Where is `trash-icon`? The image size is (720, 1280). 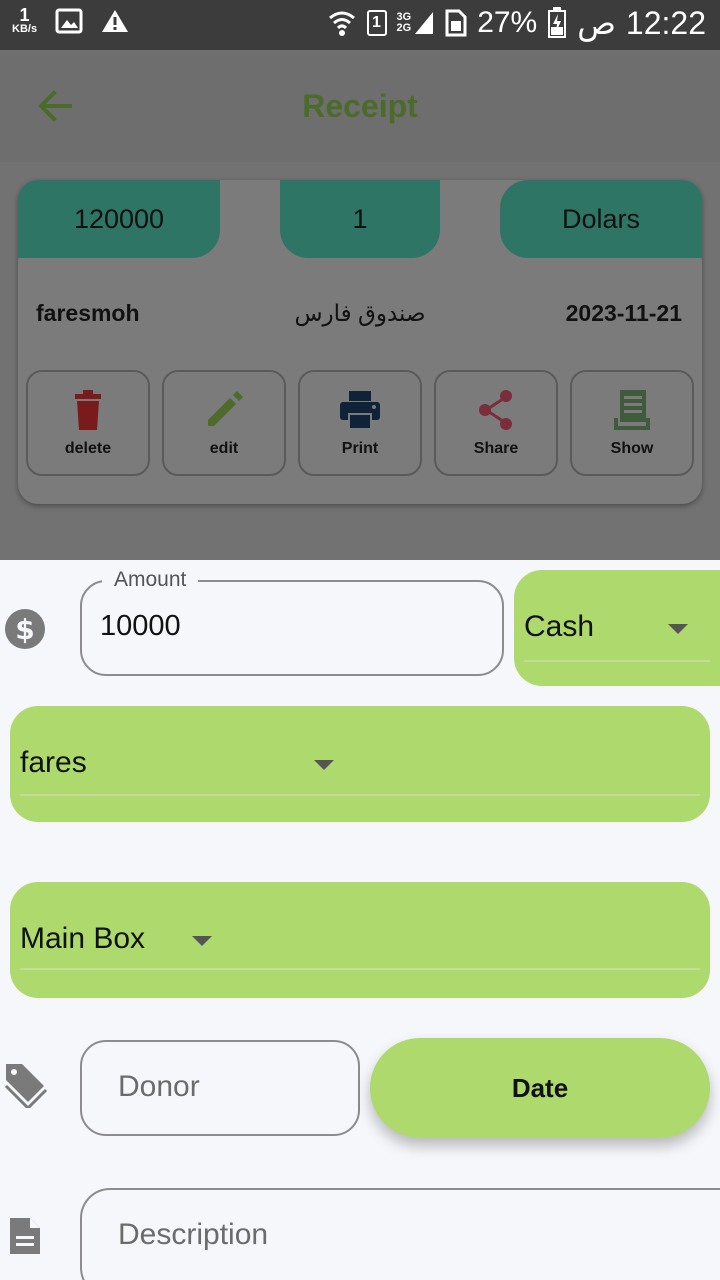
trash-icon is located at coordinates (88, 410).